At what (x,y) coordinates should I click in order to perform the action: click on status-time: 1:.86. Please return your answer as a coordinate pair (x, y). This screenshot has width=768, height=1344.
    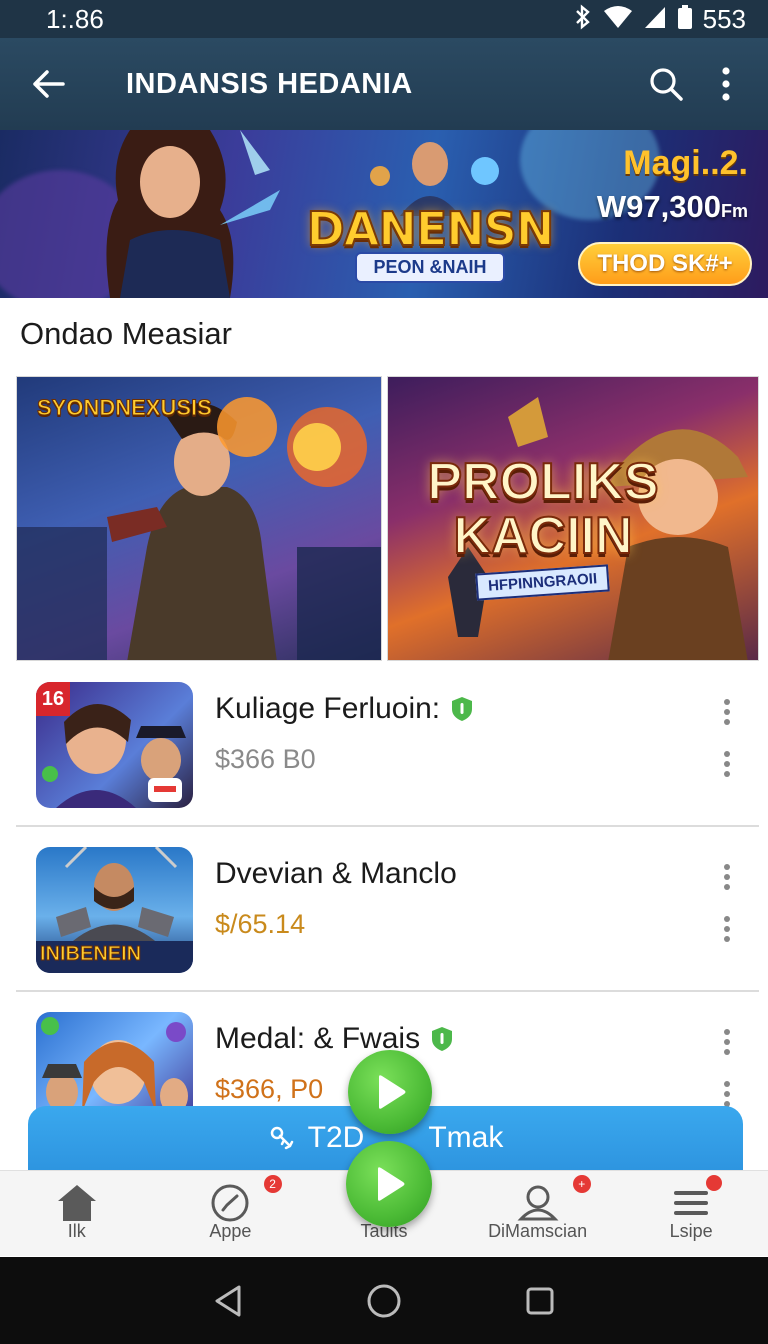
    Looking at the image, I should click on (75, 18).